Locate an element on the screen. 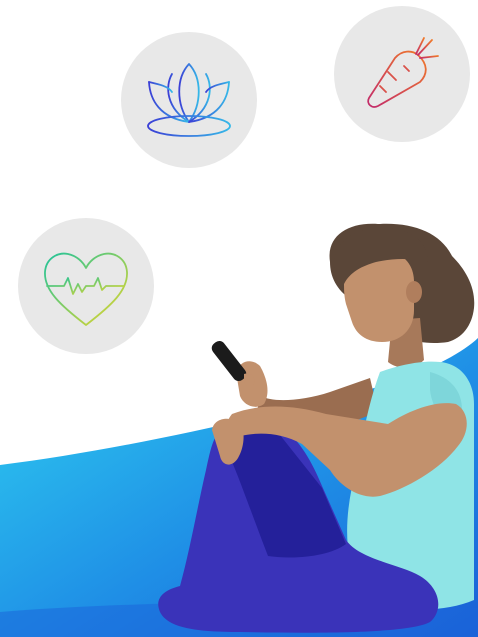 This screenshot has width=478, height=637. carrot-badge is located at coordinates (402, 74).